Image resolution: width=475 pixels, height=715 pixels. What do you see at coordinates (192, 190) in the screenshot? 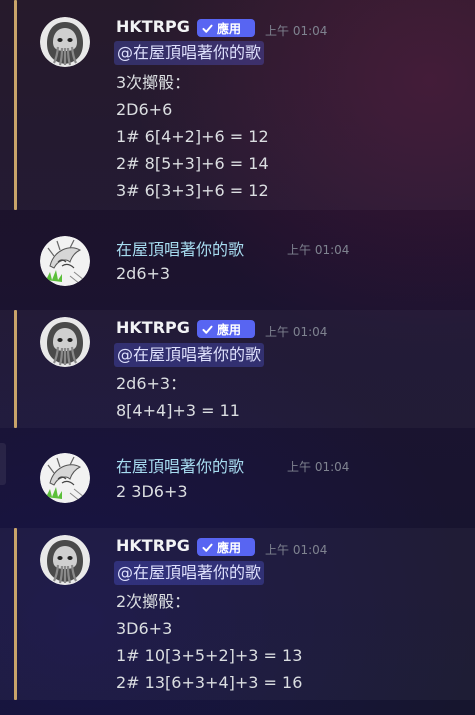
I see `message-line: 3# 6[3+3]+6 = 12` at bounding box center [192, 190].